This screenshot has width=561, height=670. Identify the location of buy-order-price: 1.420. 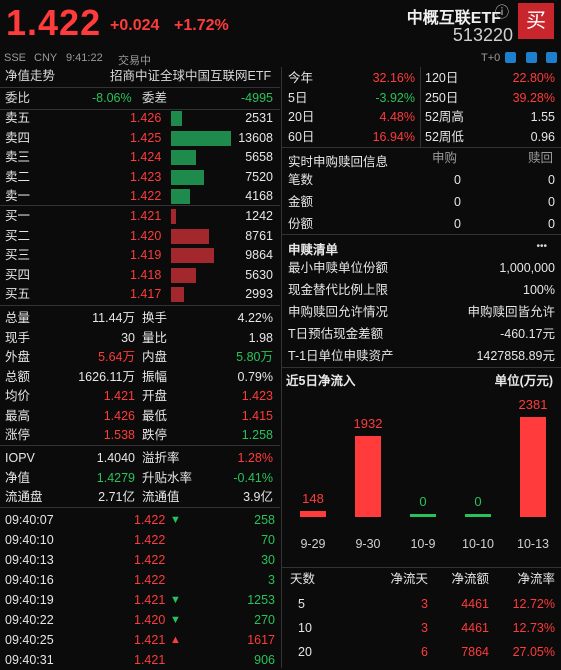
(145, 236).